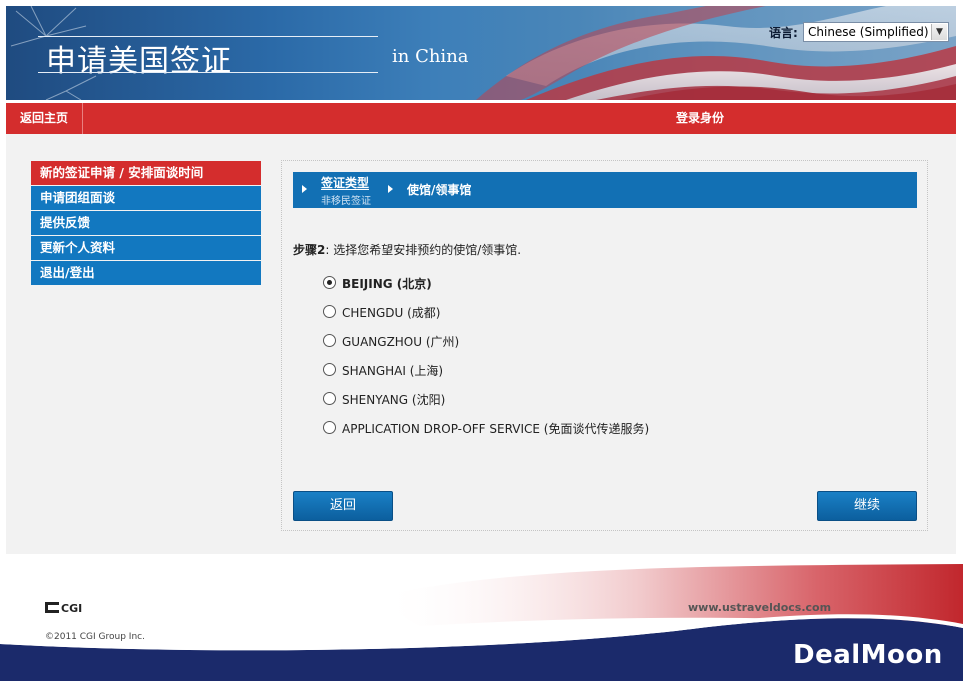 The width and height of the screenshot is (963, 681). Describe the element at coordinates (72, 608) in the screenshot. I see `cgi-logo-text: CGI` at that location.